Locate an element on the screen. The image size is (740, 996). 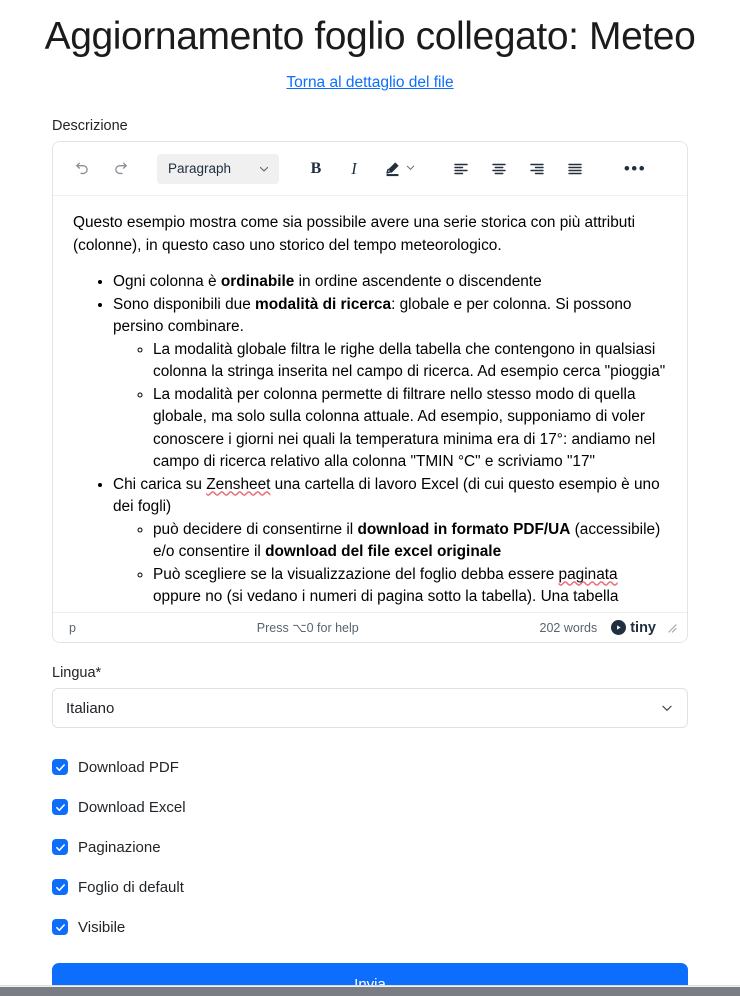
block-format-select: Paragraph is located at coordinates (218, 168).